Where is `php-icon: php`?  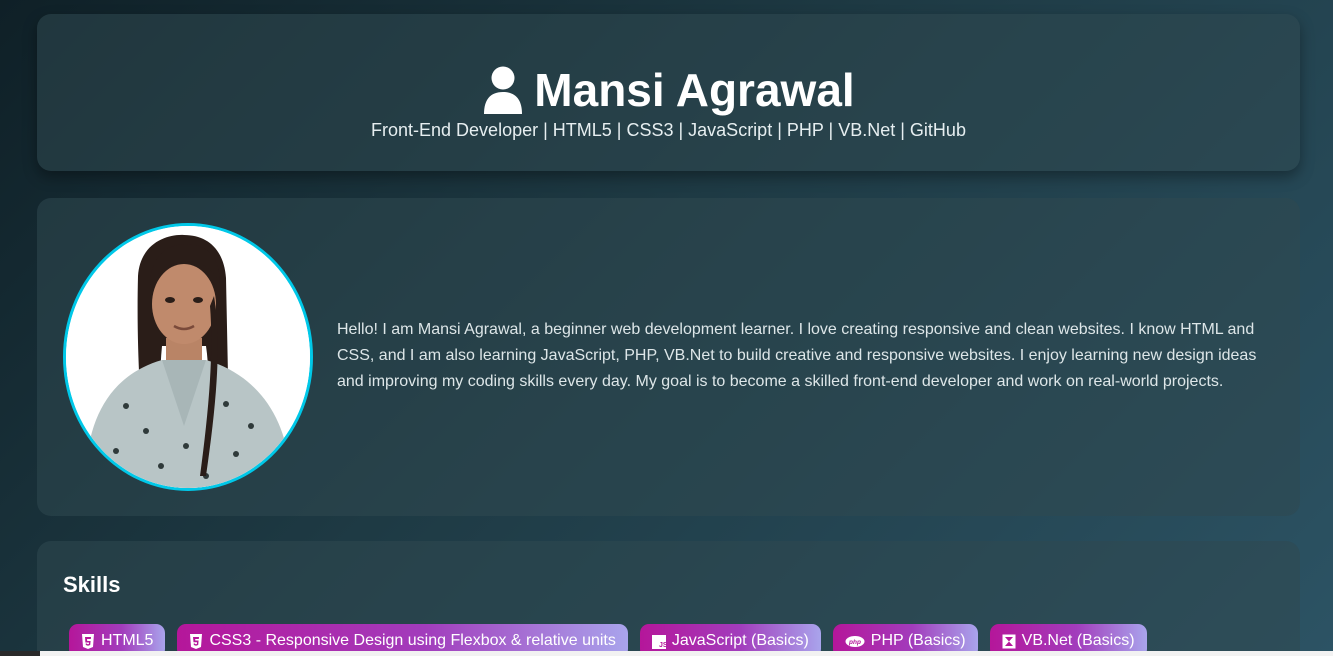 php-icon: php is located at coordinates (855, 641).